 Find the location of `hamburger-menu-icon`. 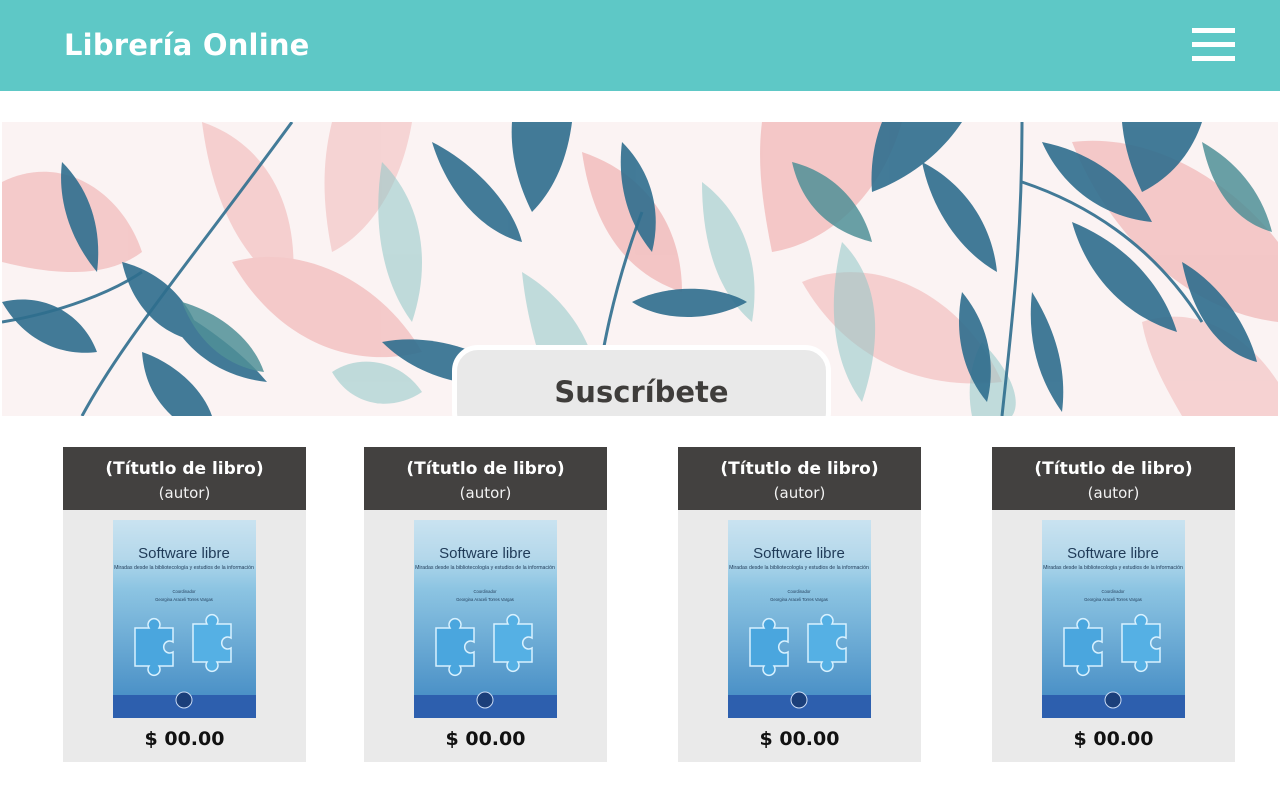

hamburger-menu-icon is located at coordinates (1214, 46).